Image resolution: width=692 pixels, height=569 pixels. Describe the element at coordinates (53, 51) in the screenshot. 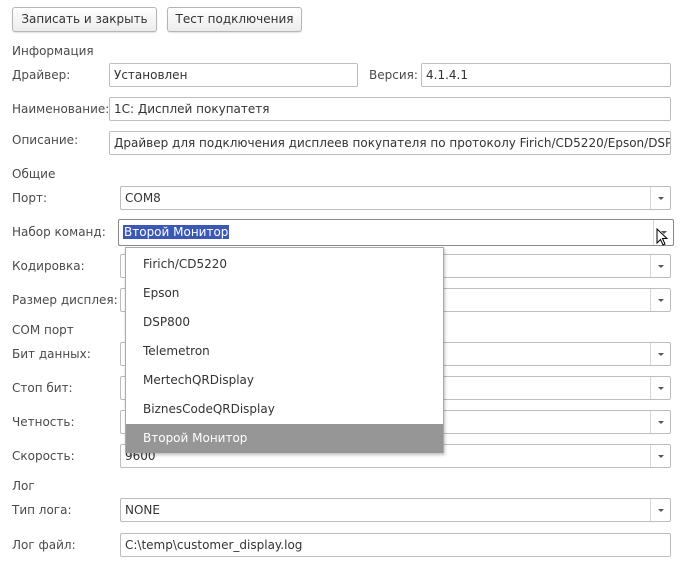

I see `section-info-title: Информация` at that location.